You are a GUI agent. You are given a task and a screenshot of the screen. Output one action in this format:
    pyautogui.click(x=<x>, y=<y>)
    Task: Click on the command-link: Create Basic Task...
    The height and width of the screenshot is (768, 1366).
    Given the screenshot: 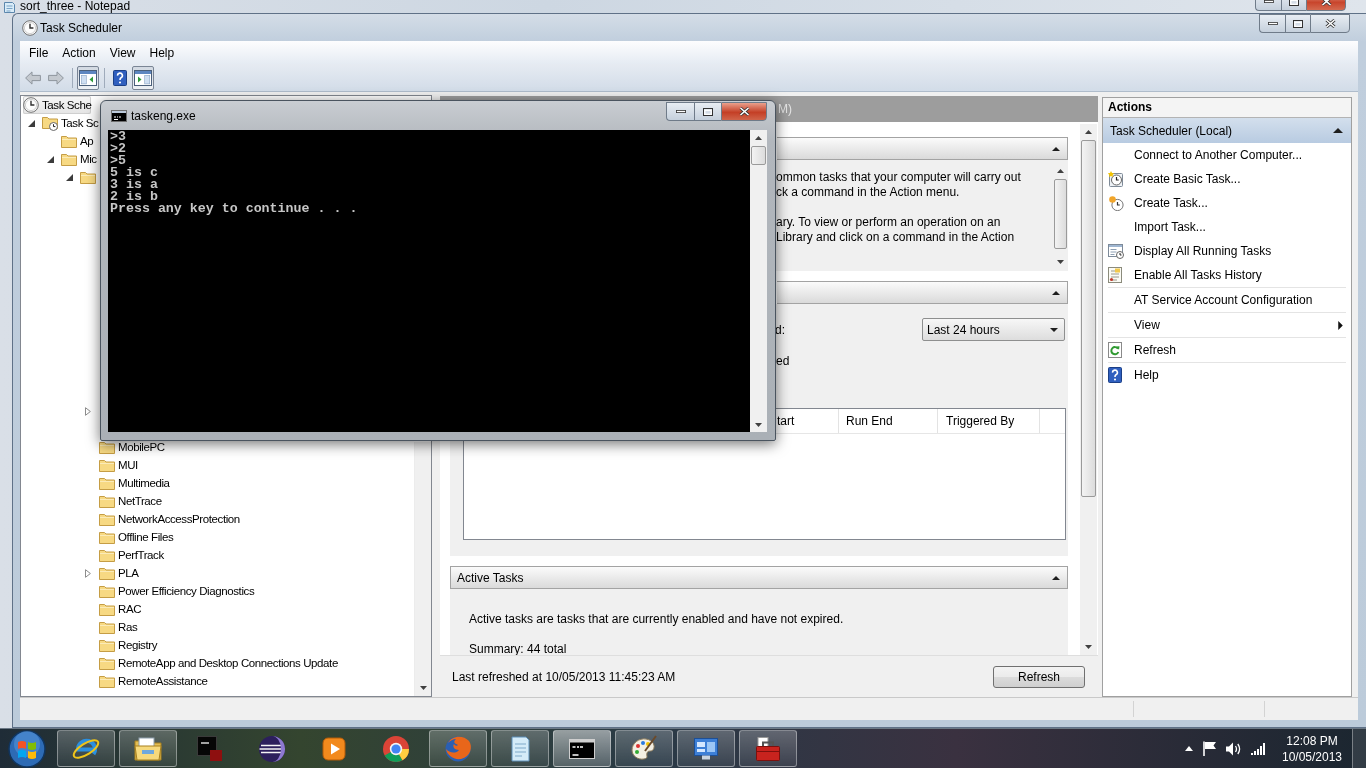 What is the action you would take?
    pyautogui.click(x=1227, y=179)
    